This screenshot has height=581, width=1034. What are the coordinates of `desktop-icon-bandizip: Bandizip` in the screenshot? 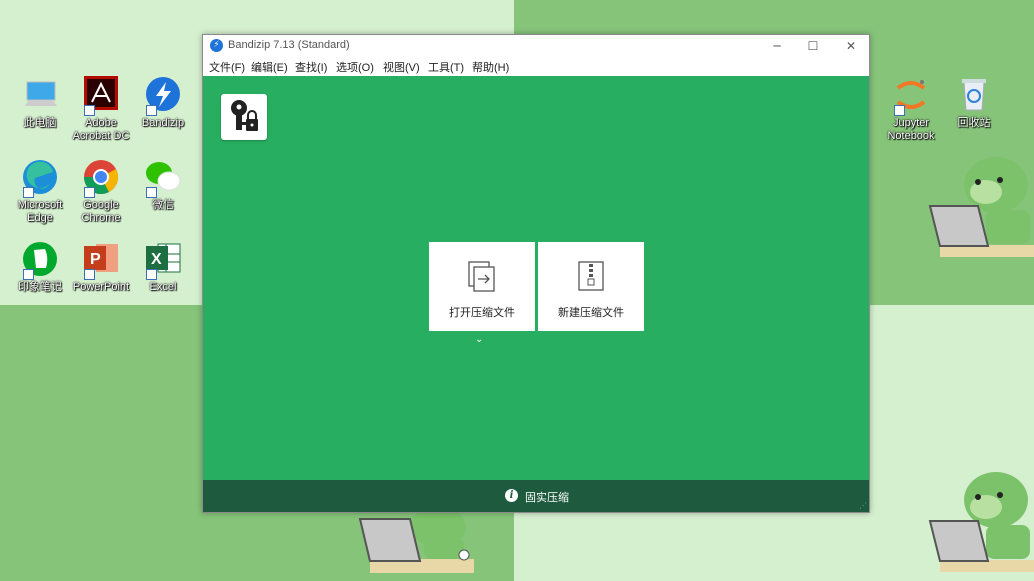 It's located at (163, 103).